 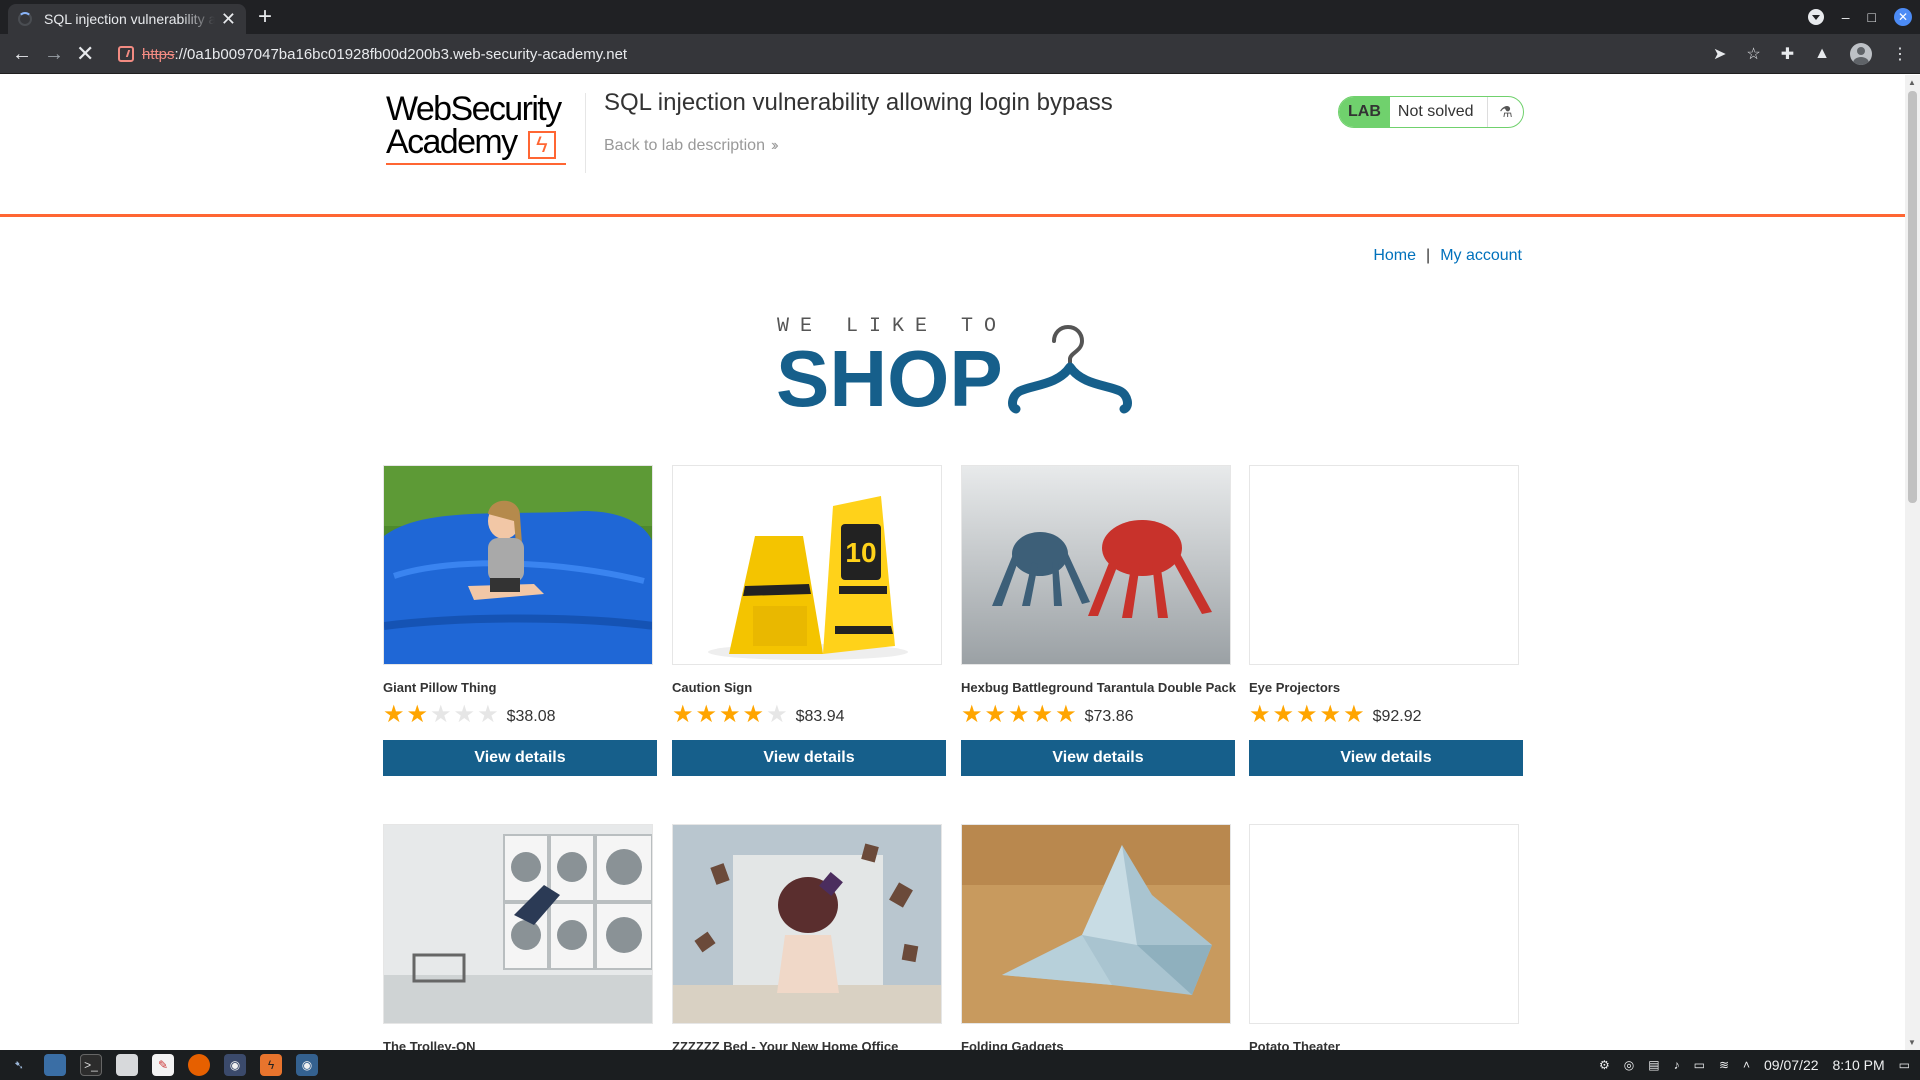 What do you see at coordinates (1912, 1042) in the screenshot?
I see `scroll-down-arrow-icon: ▼` at bounding box center [1912, 1042].